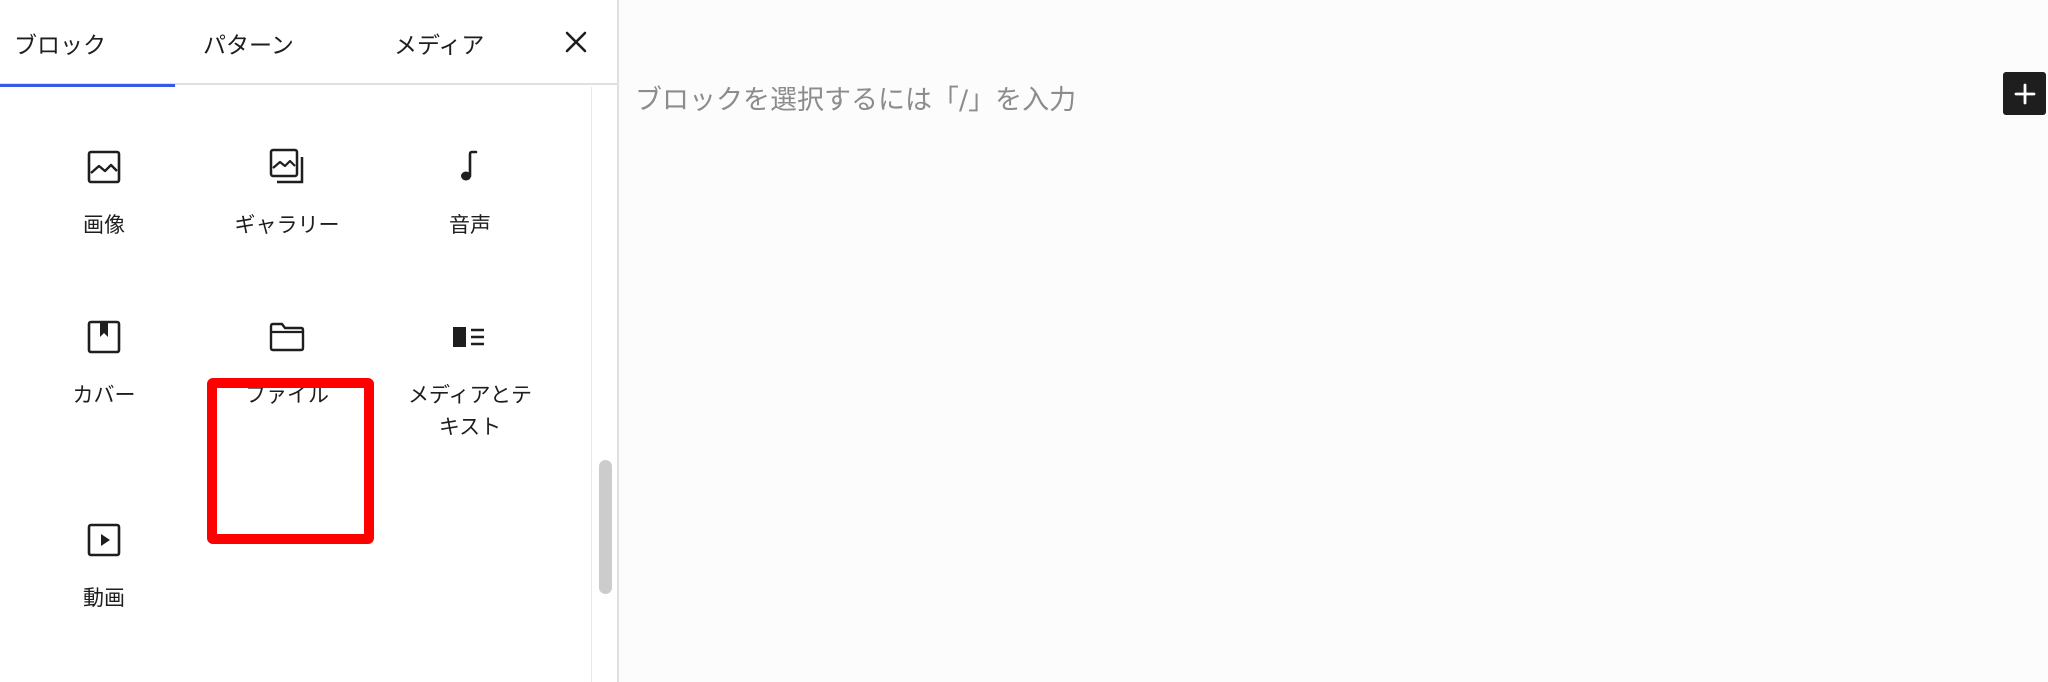 The width and height of the screenshot is (2048, 682). Describe the element at coordinates (248, 45) in the screenshot. I see `tab-patterns-label: パターン` at that location.